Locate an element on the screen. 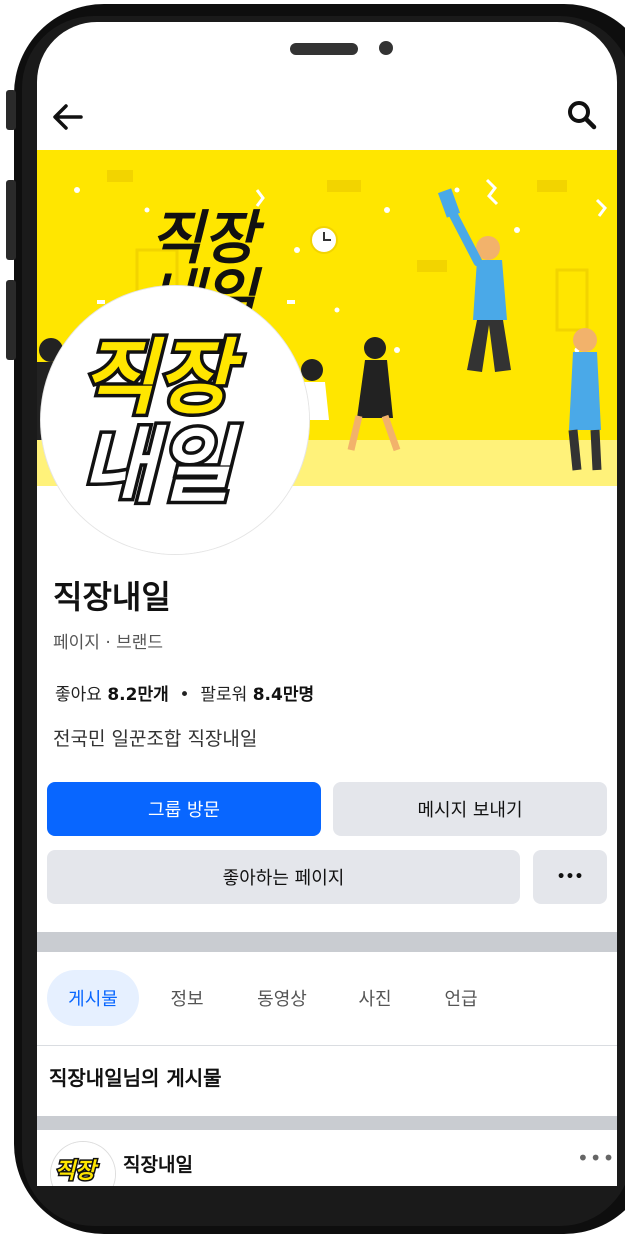 The width and height of the screenshot is (625, 1234). post-author-avatar: 직장 is located at coordinates (83, 1164).